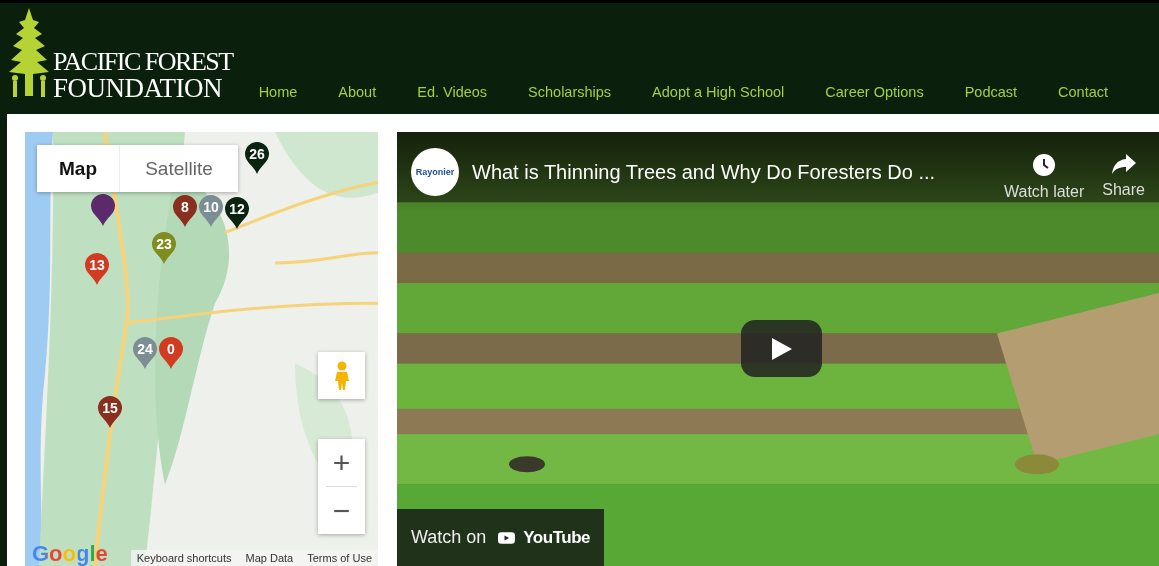 The image size is (1159, 566). Describe the element at coordinates (341, 510) in the screenshot. I see `zoom-out-button: −` at that location.